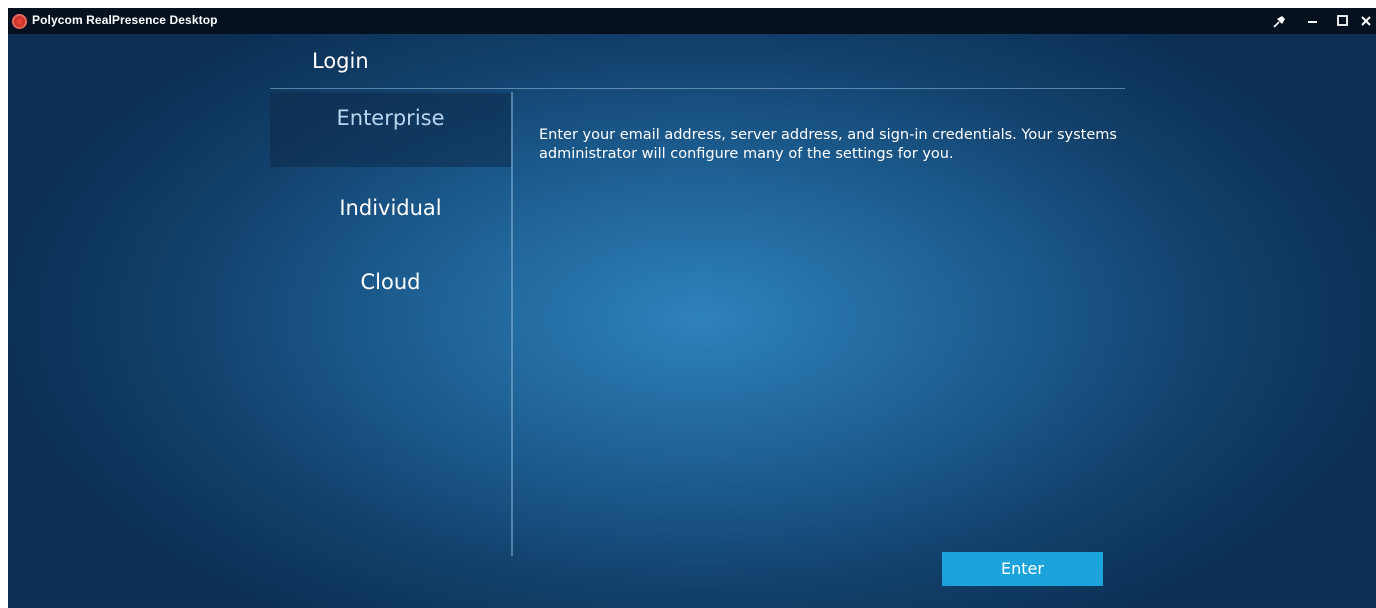 Image resolution: width=1376 pixels, height=608 pixels. Describe the element at coordinates (390, 118) in the screenshot. I see `tab-enterprise-label: Enterprise` at that location.